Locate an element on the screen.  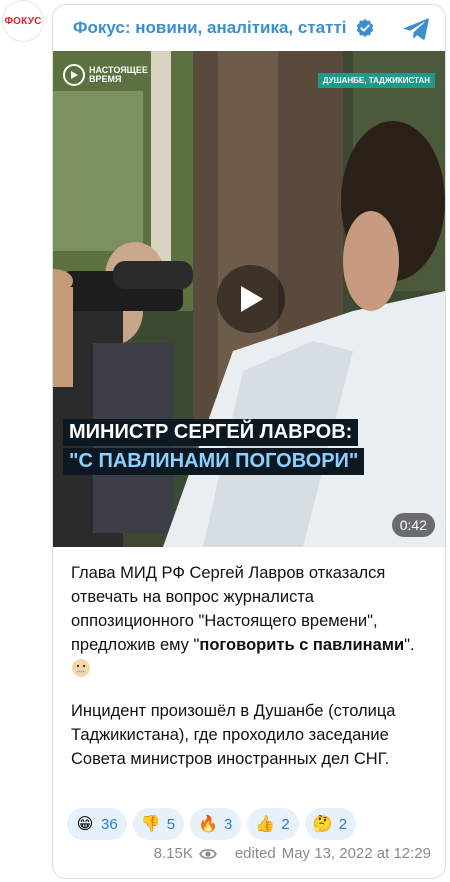
view-count: 8.15K is located at coordinates (173, 853).